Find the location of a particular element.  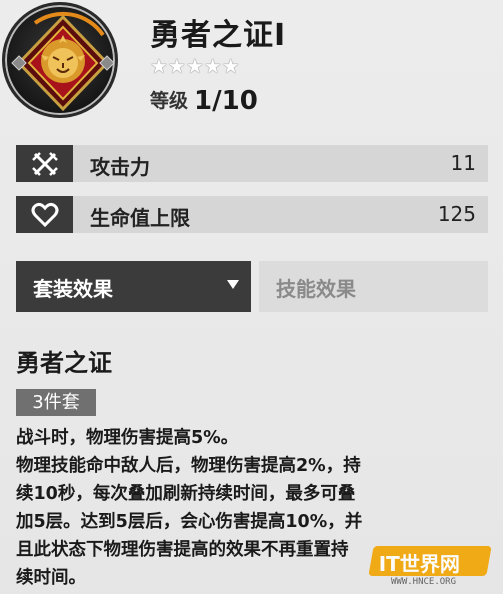

star-rating: ★★★★★ is located at coordinates (195, 66).